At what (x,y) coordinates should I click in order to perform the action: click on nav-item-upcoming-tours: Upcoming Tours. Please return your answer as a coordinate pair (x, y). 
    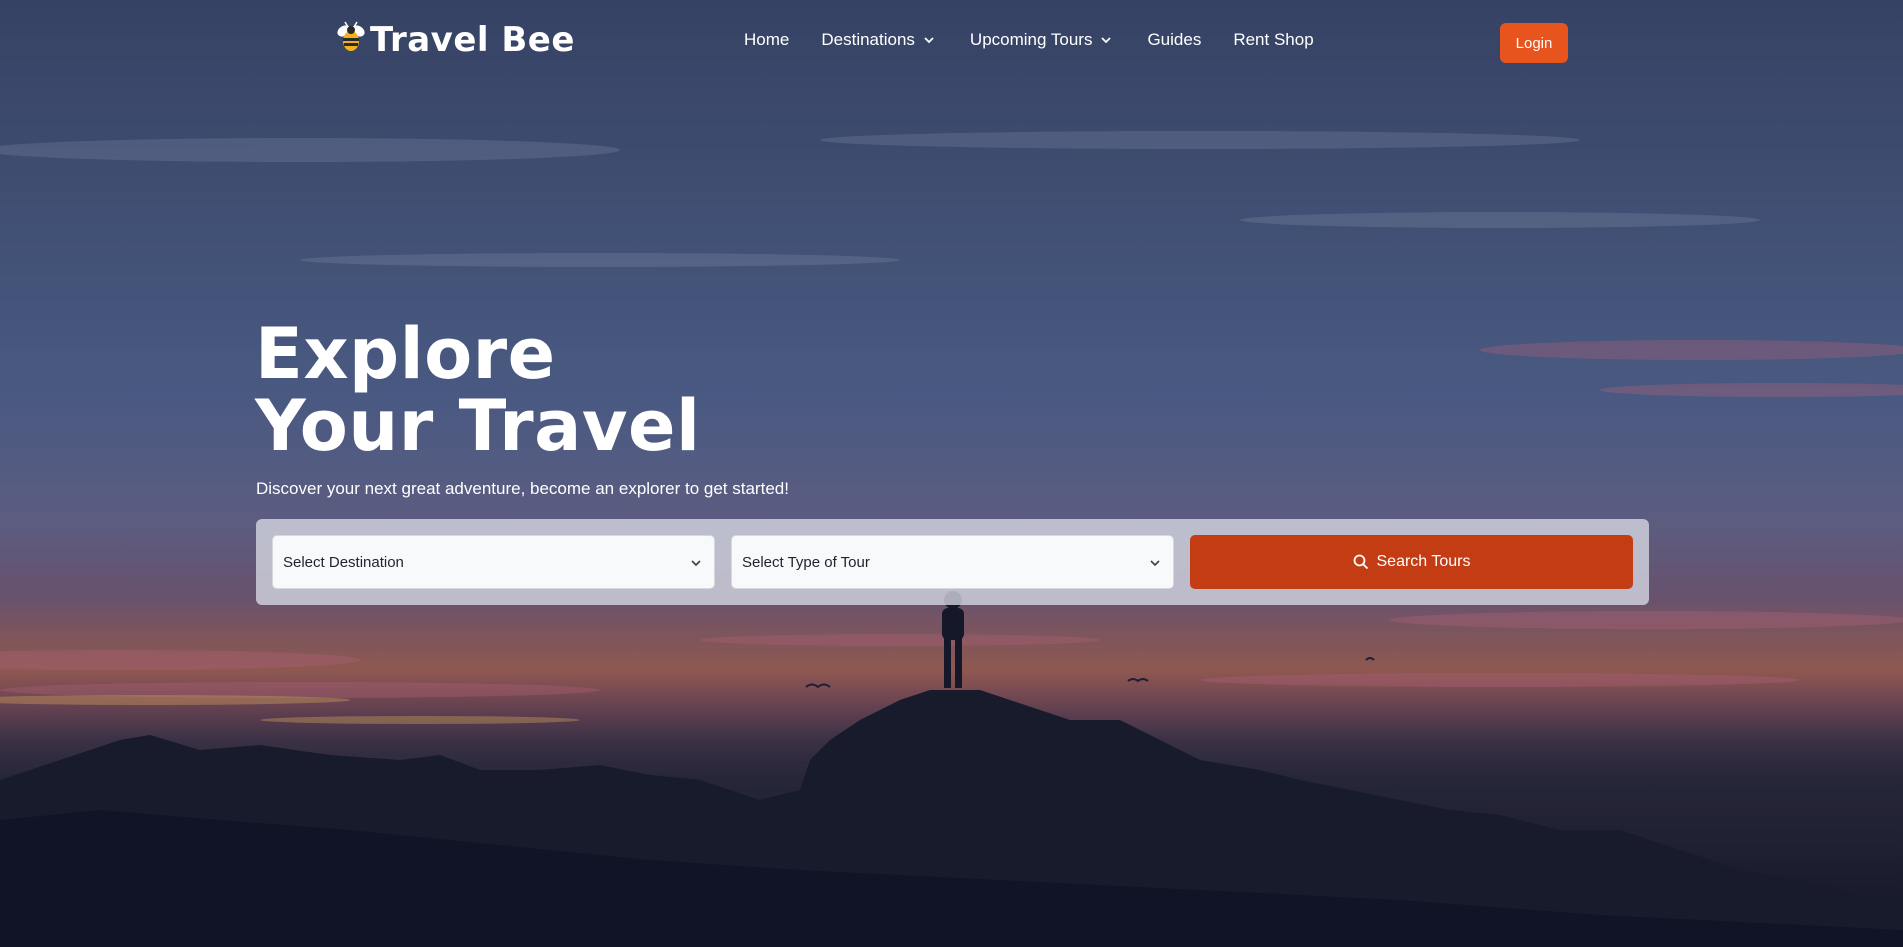
    Looking at the image, I should click on (1041, 40).